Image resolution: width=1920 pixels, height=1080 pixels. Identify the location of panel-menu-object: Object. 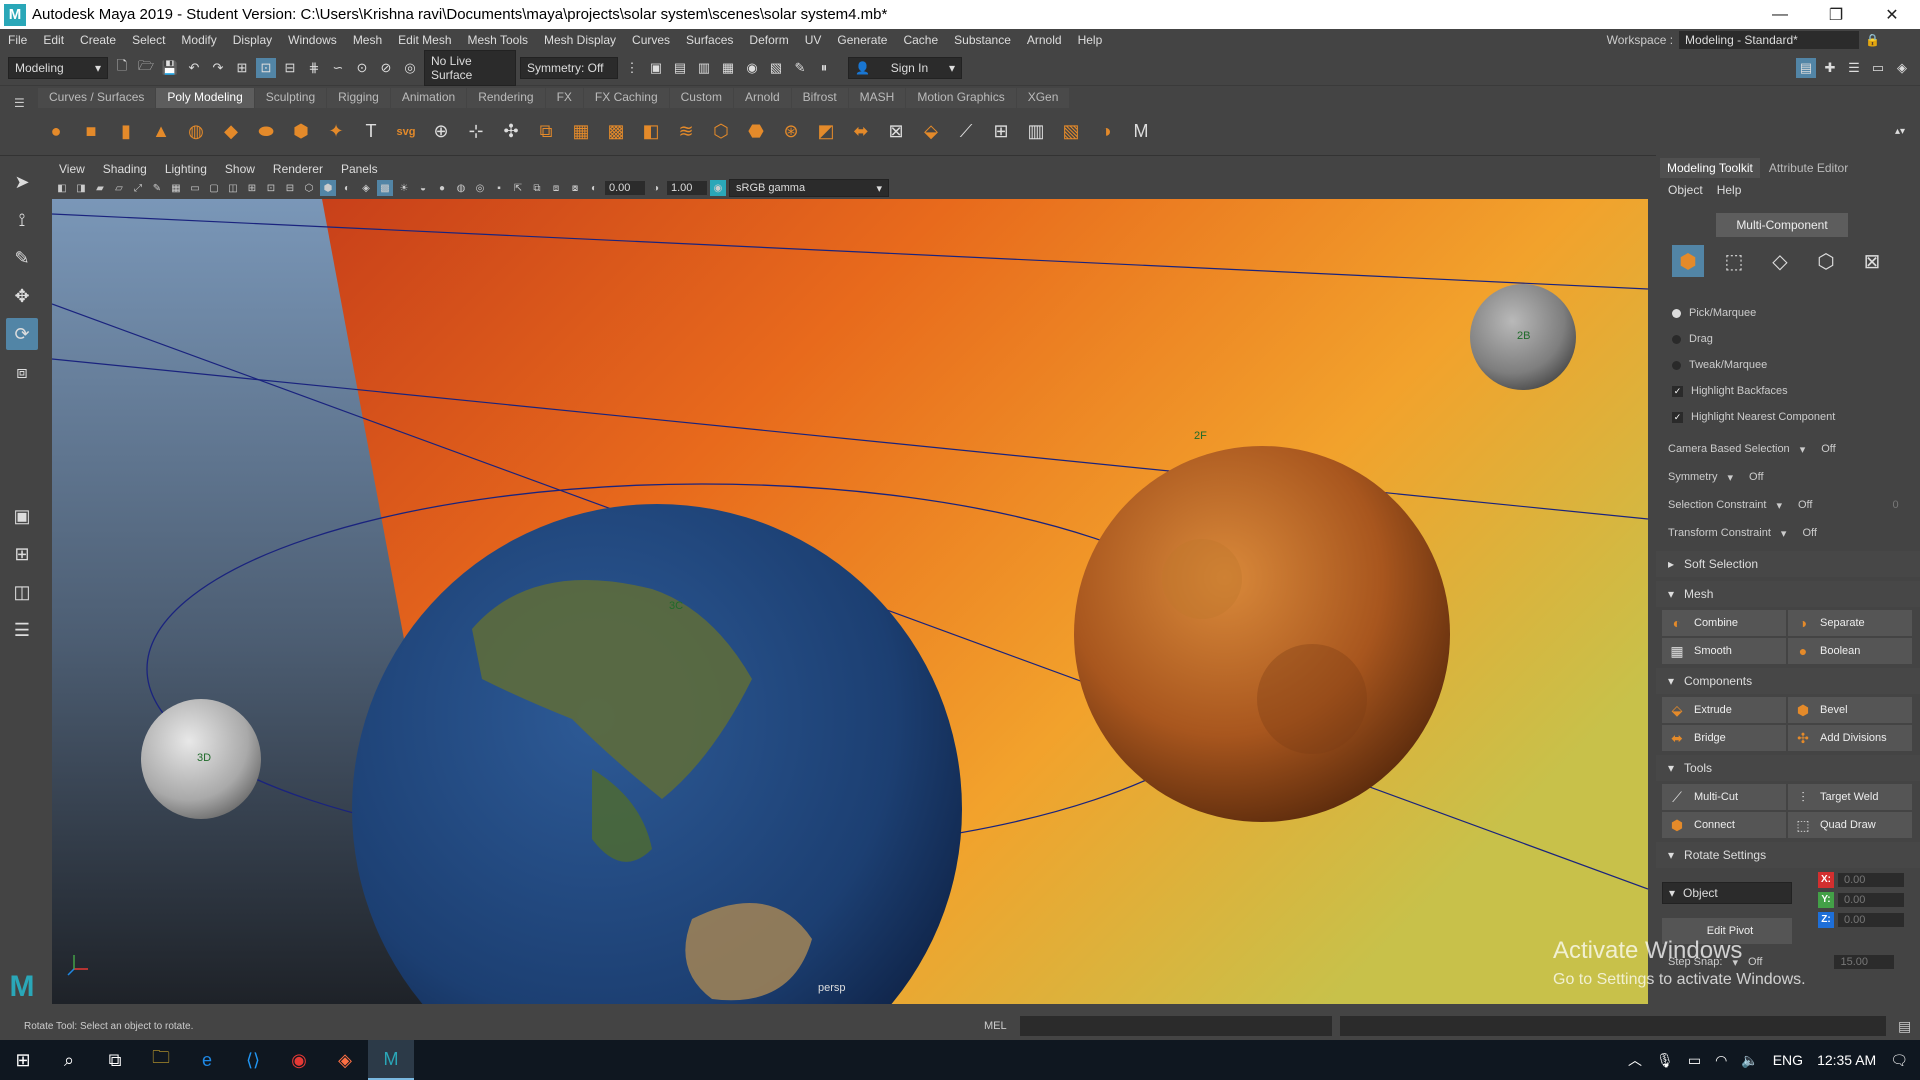
(1685, 190).